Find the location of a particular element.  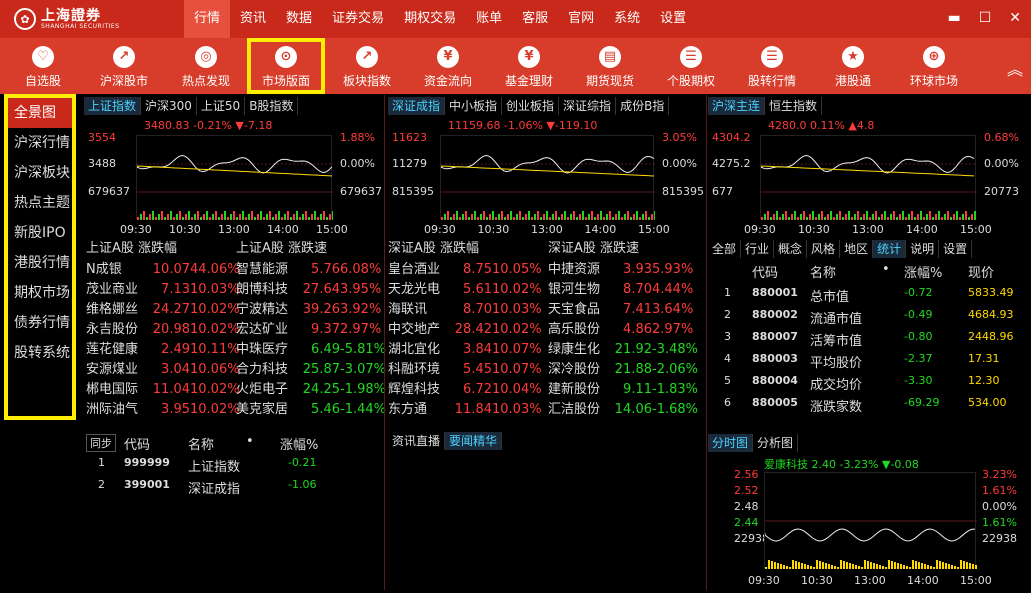

rank-row: 绿康生化 21.92-3.48% is located at coordinates (623, 350).